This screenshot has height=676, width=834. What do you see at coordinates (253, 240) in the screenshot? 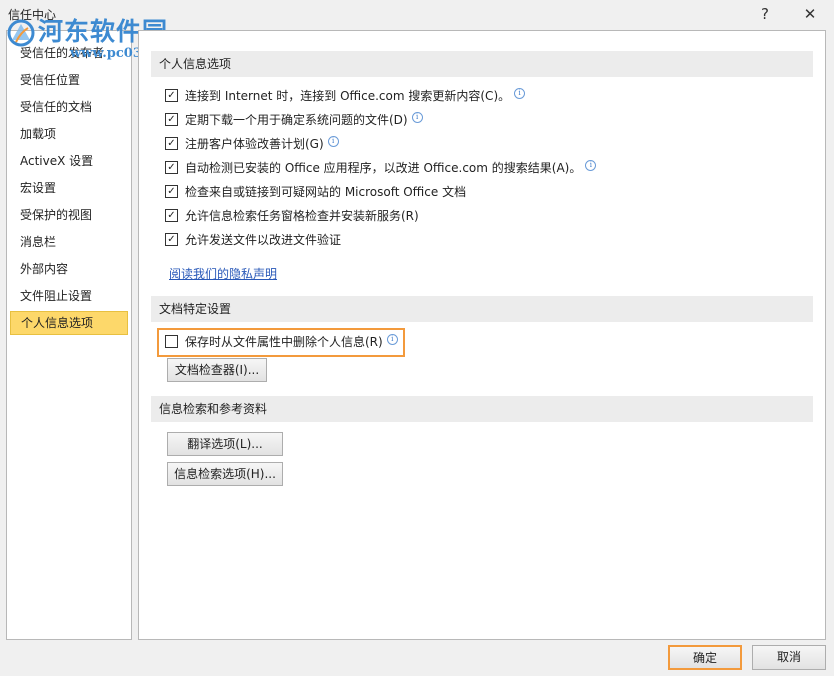
I see `option-file-validation: ✓允许发送文件以改进文件验证` at bounding box center [253, 240].